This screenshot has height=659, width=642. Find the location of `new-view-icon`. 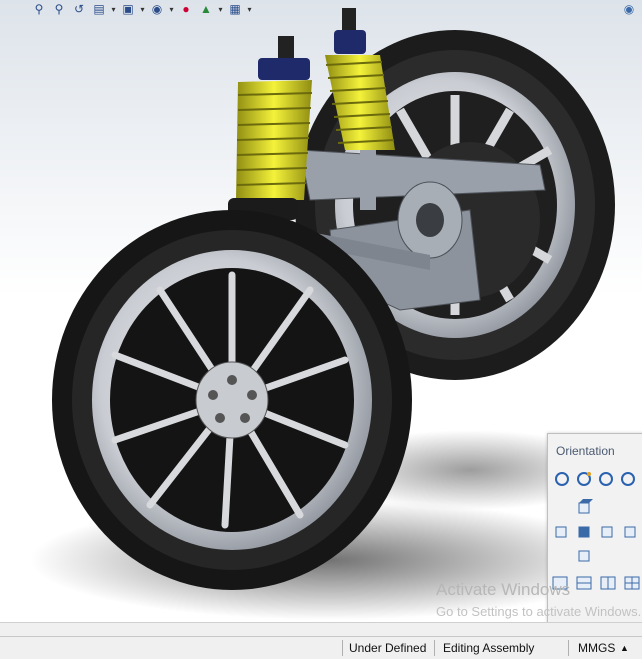

new-view-icon is located at coordinates (562, 479).